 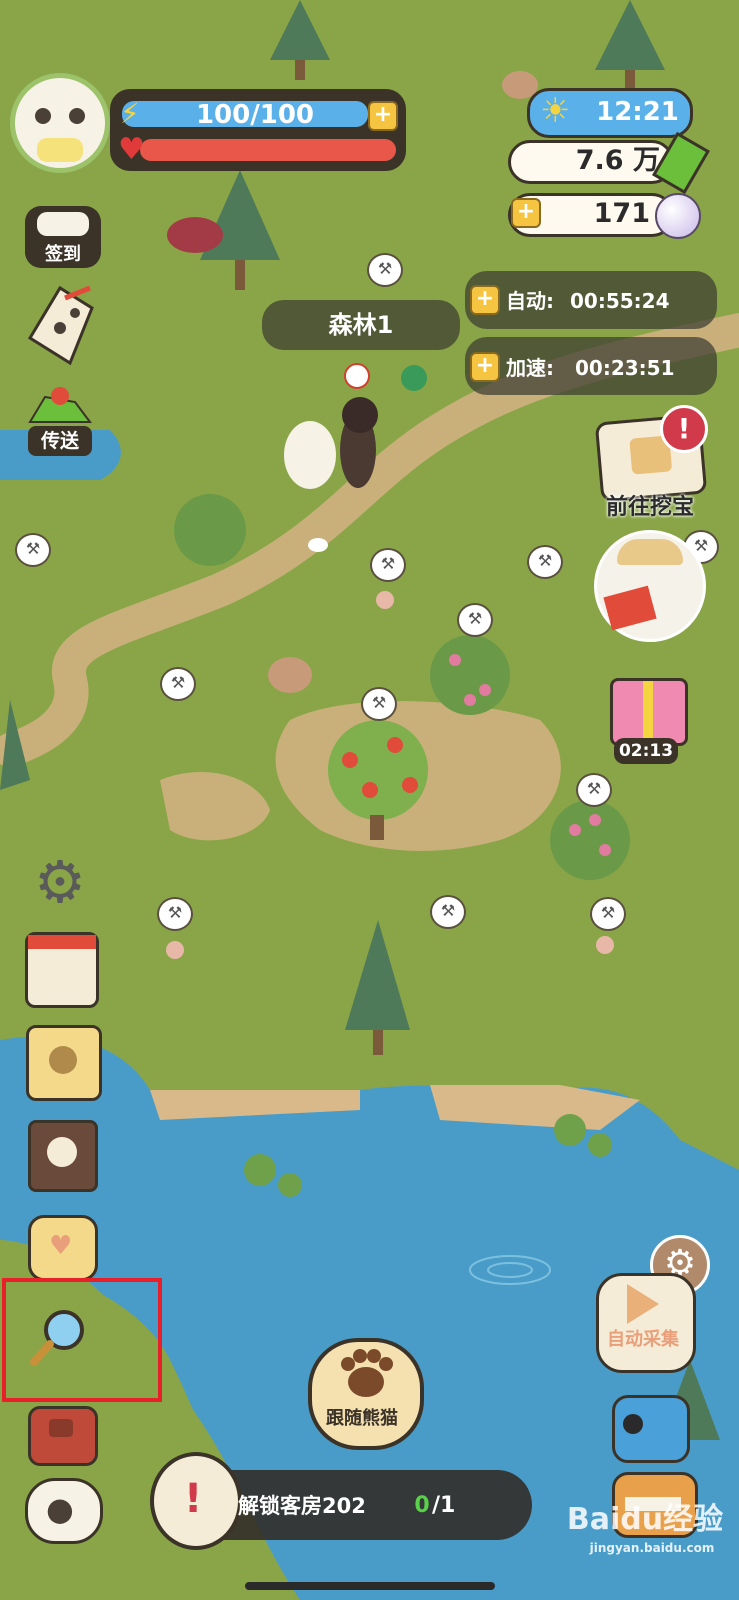 I want to click on map-button, so click(x=60, y=323).